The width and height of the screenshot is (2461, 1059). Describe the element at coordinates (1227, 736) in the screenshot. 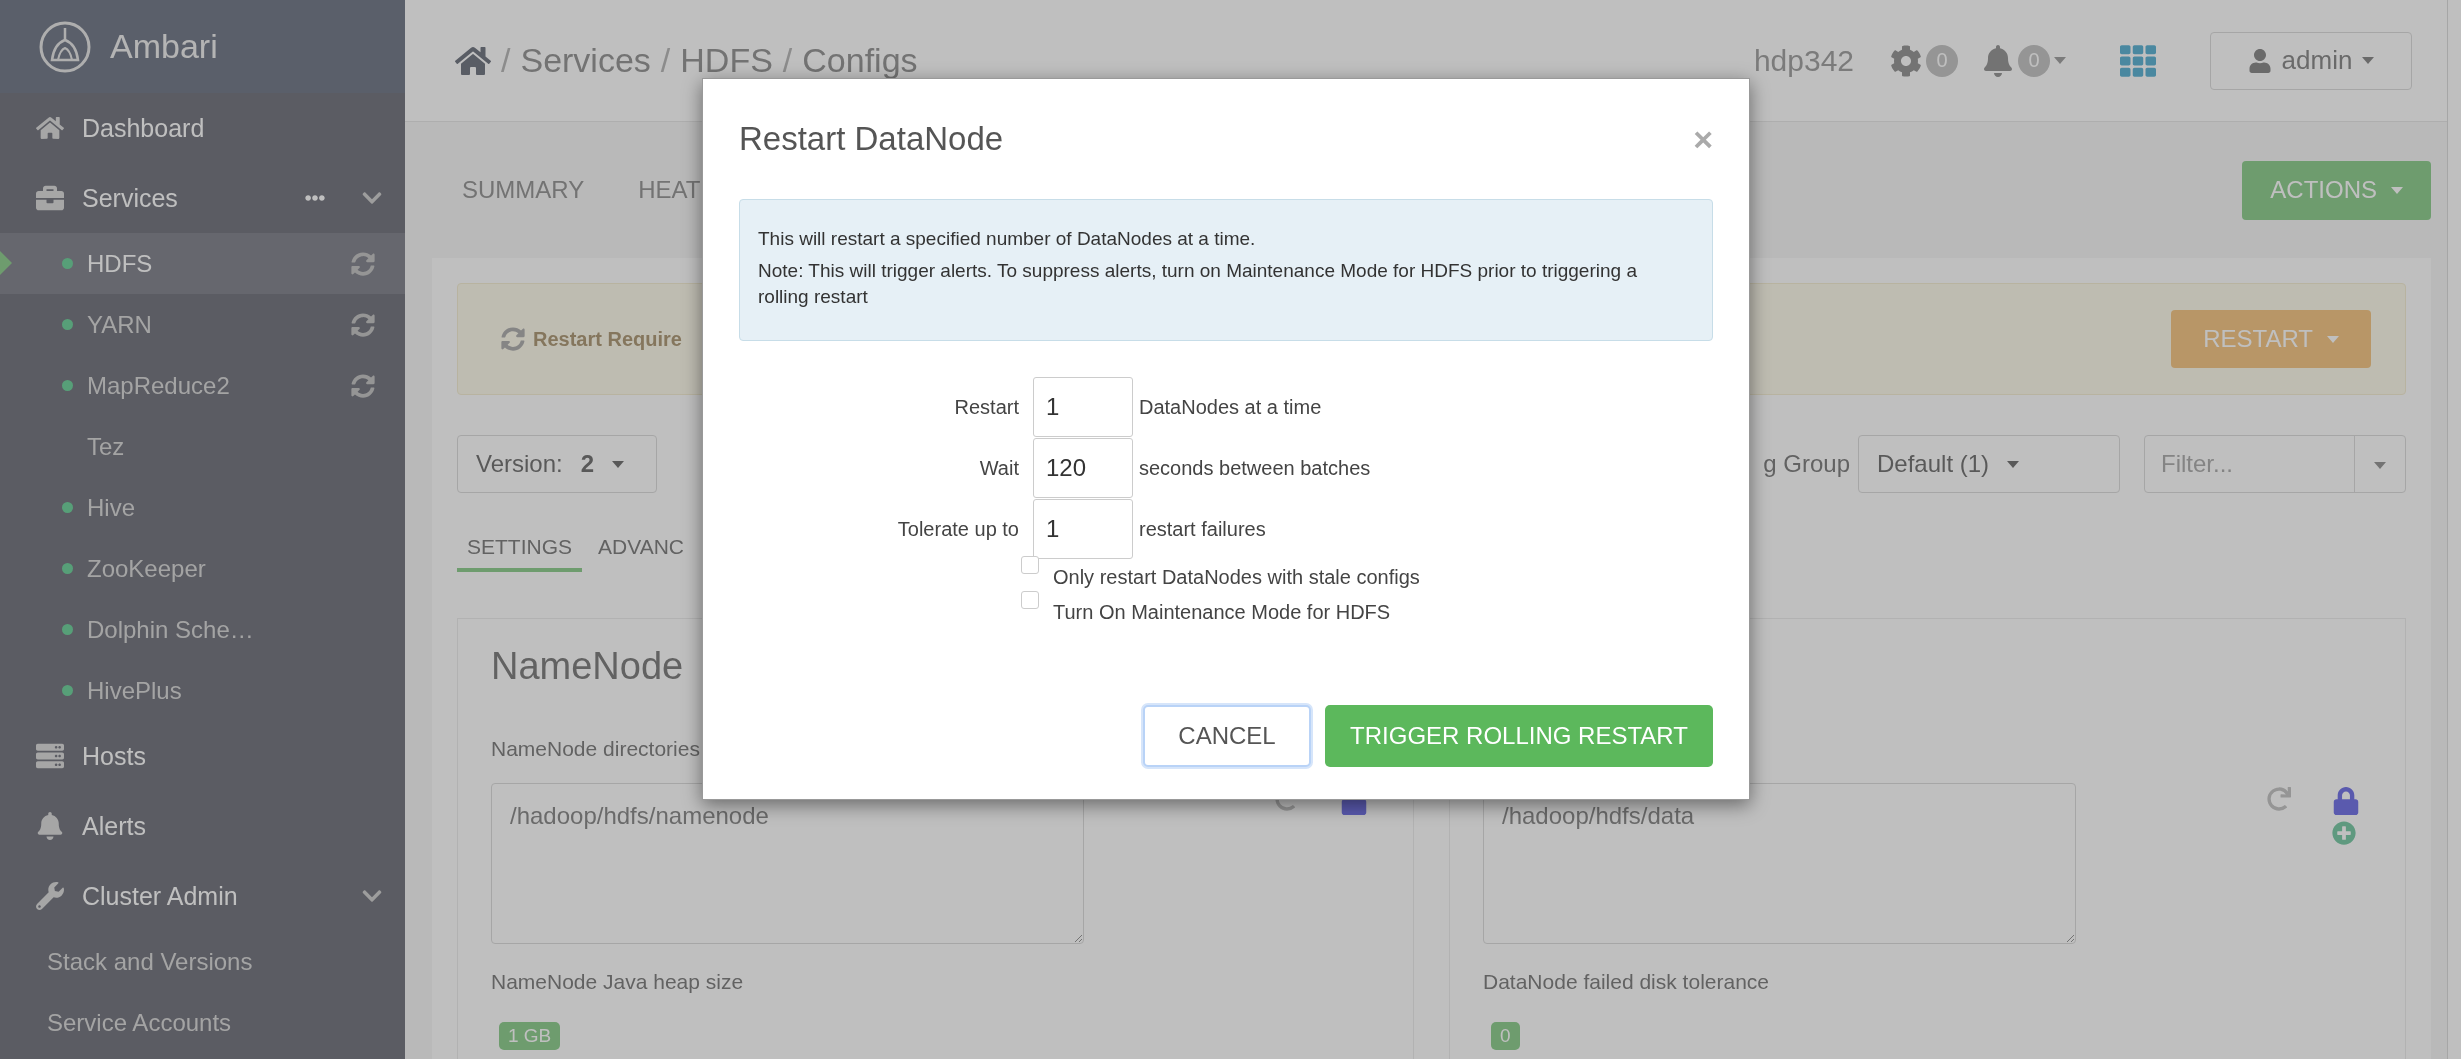

I see `cancel-button: CANCEL` at that location.